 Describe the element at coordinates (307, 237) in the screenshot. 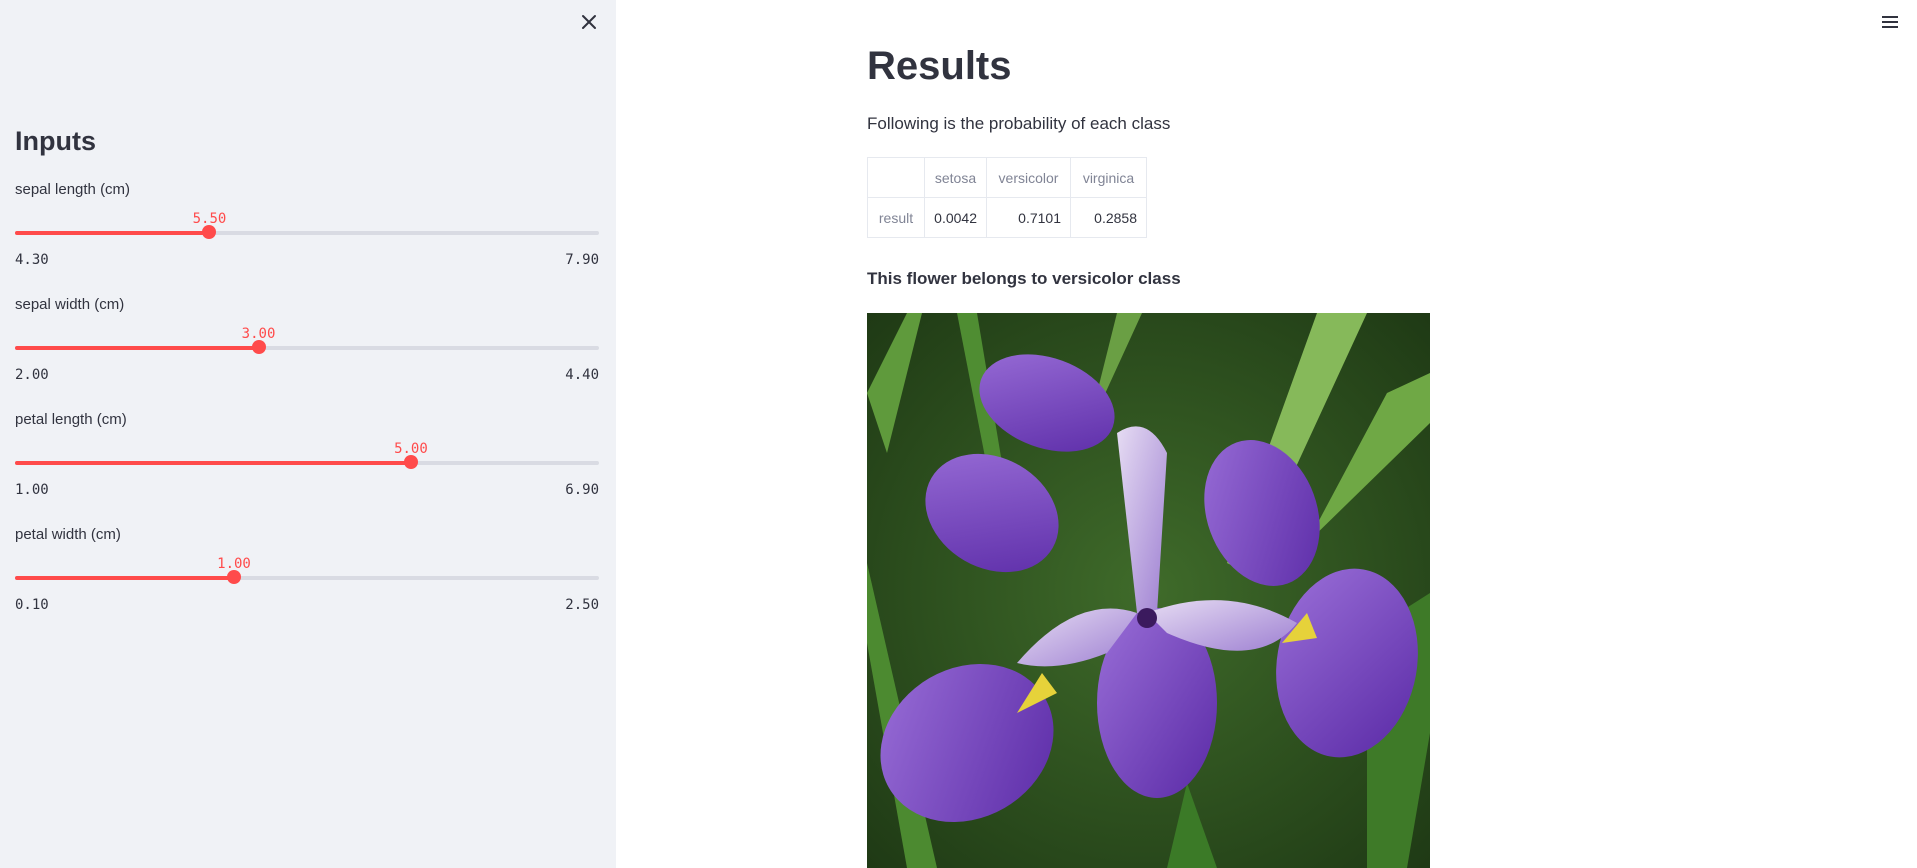

I see `slider-sepal-length: sepal length (cm) 5.50 4.30 7.90` at that location.